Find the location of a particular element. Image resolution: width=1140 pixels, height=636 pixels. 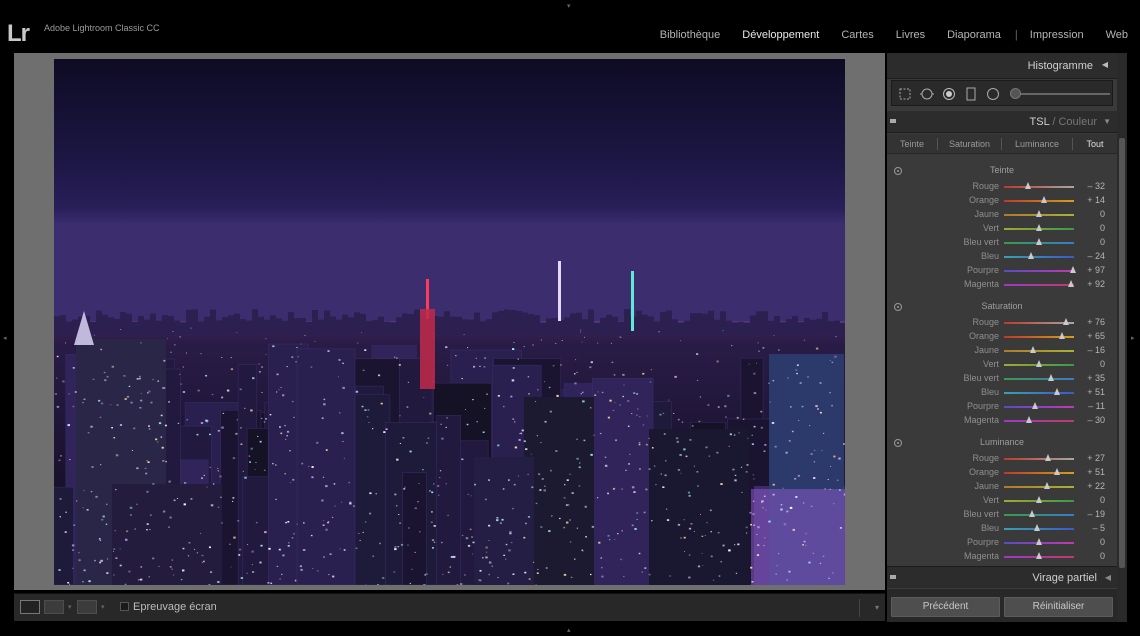

spot-removal-icon is located at coordinates (927, 94).